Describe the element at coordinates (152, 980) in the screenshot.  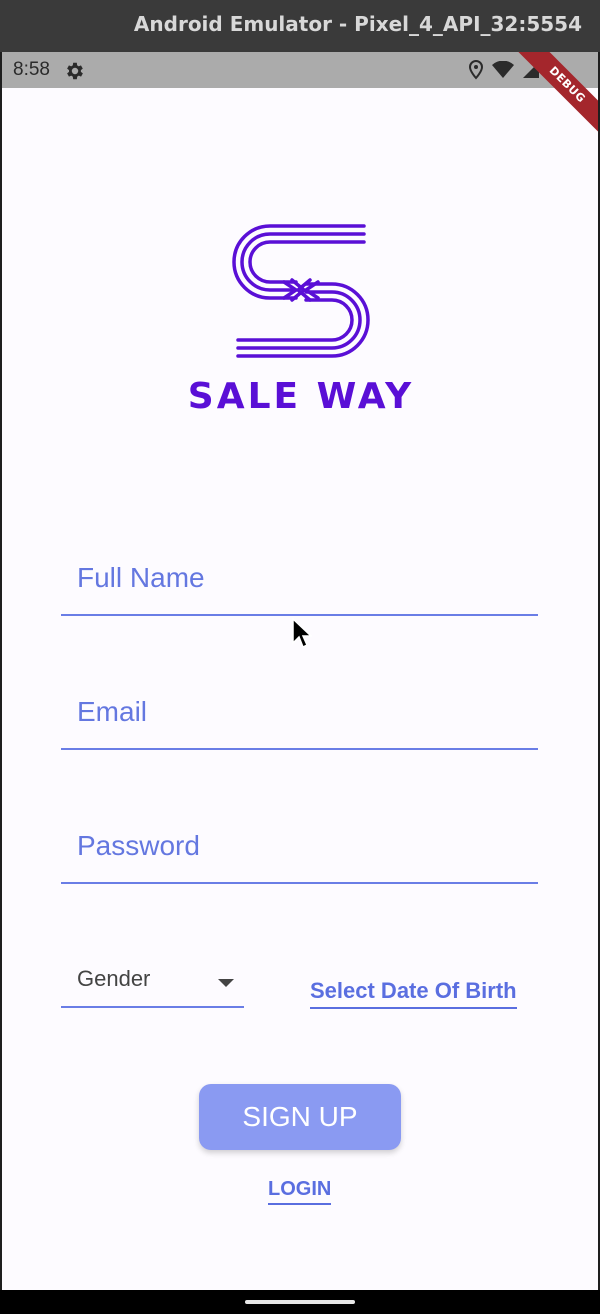
I see `gender-dropdown: Gender` at that location.